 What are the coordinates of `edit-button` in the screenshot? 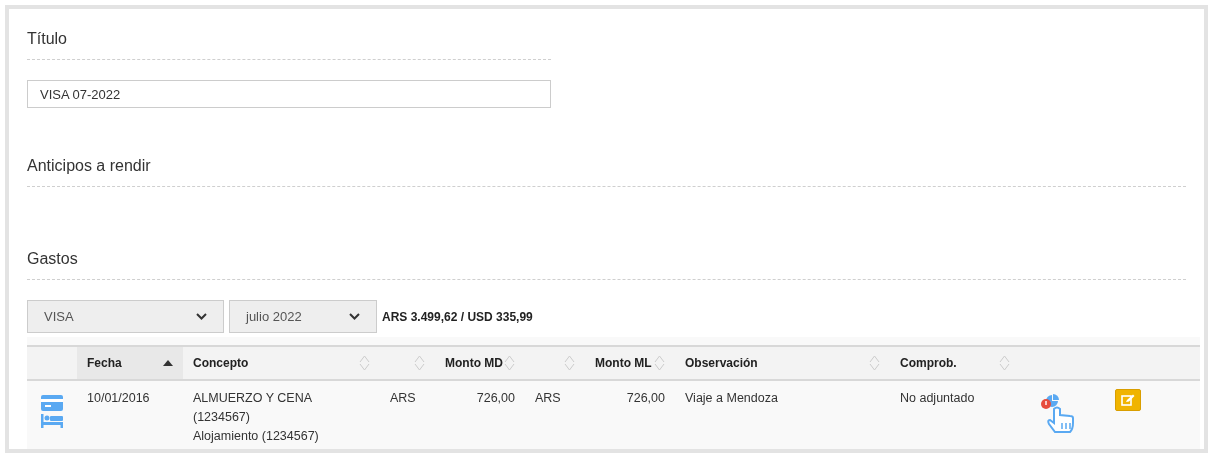 It's located at (1128, 400).